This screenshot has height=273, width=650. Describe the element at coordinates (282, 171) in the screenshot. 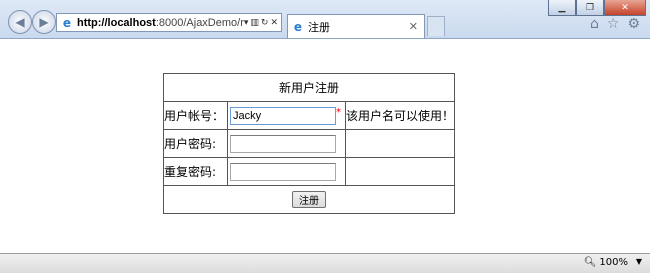

I see `confirm-password-input` at that location.